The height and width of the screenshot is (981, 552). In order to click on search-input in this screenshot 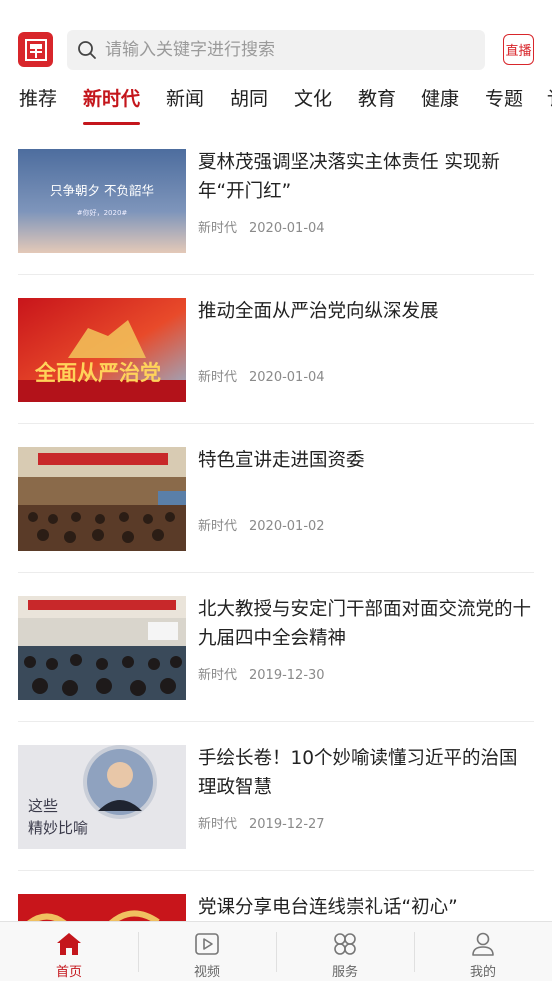, I will do `click(285, 50)`.